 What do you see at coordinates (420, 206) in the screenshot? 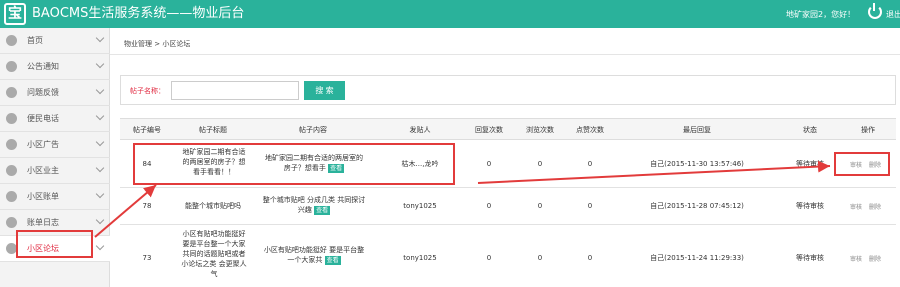
I see `row2-author: tony1025` at bounding box center [420, 206].